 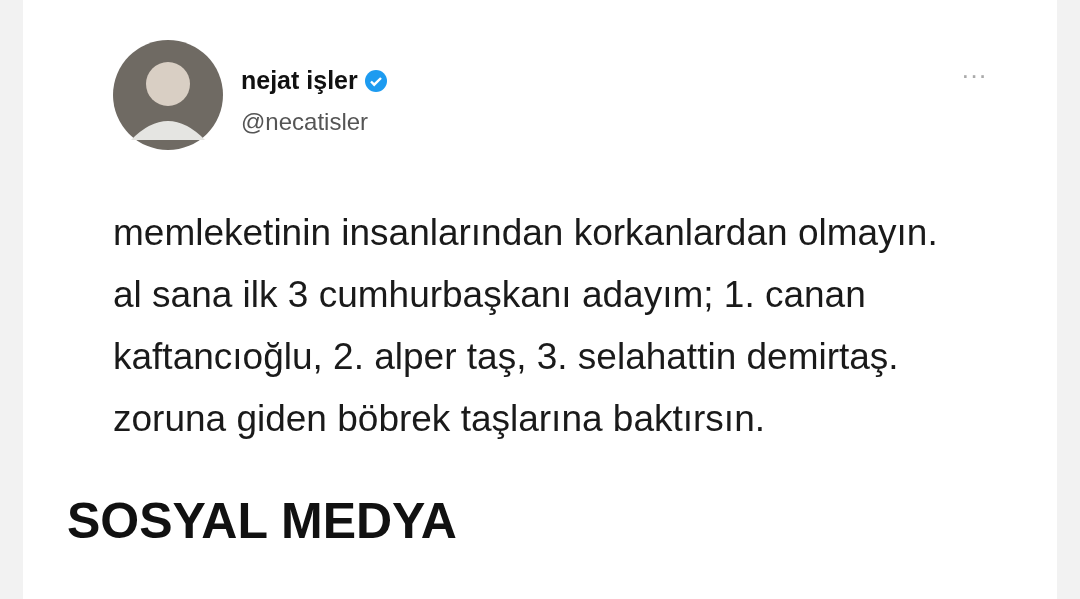 I want to click on section-heading: SOSYAL MEDYA, so click(x=262, y=521).